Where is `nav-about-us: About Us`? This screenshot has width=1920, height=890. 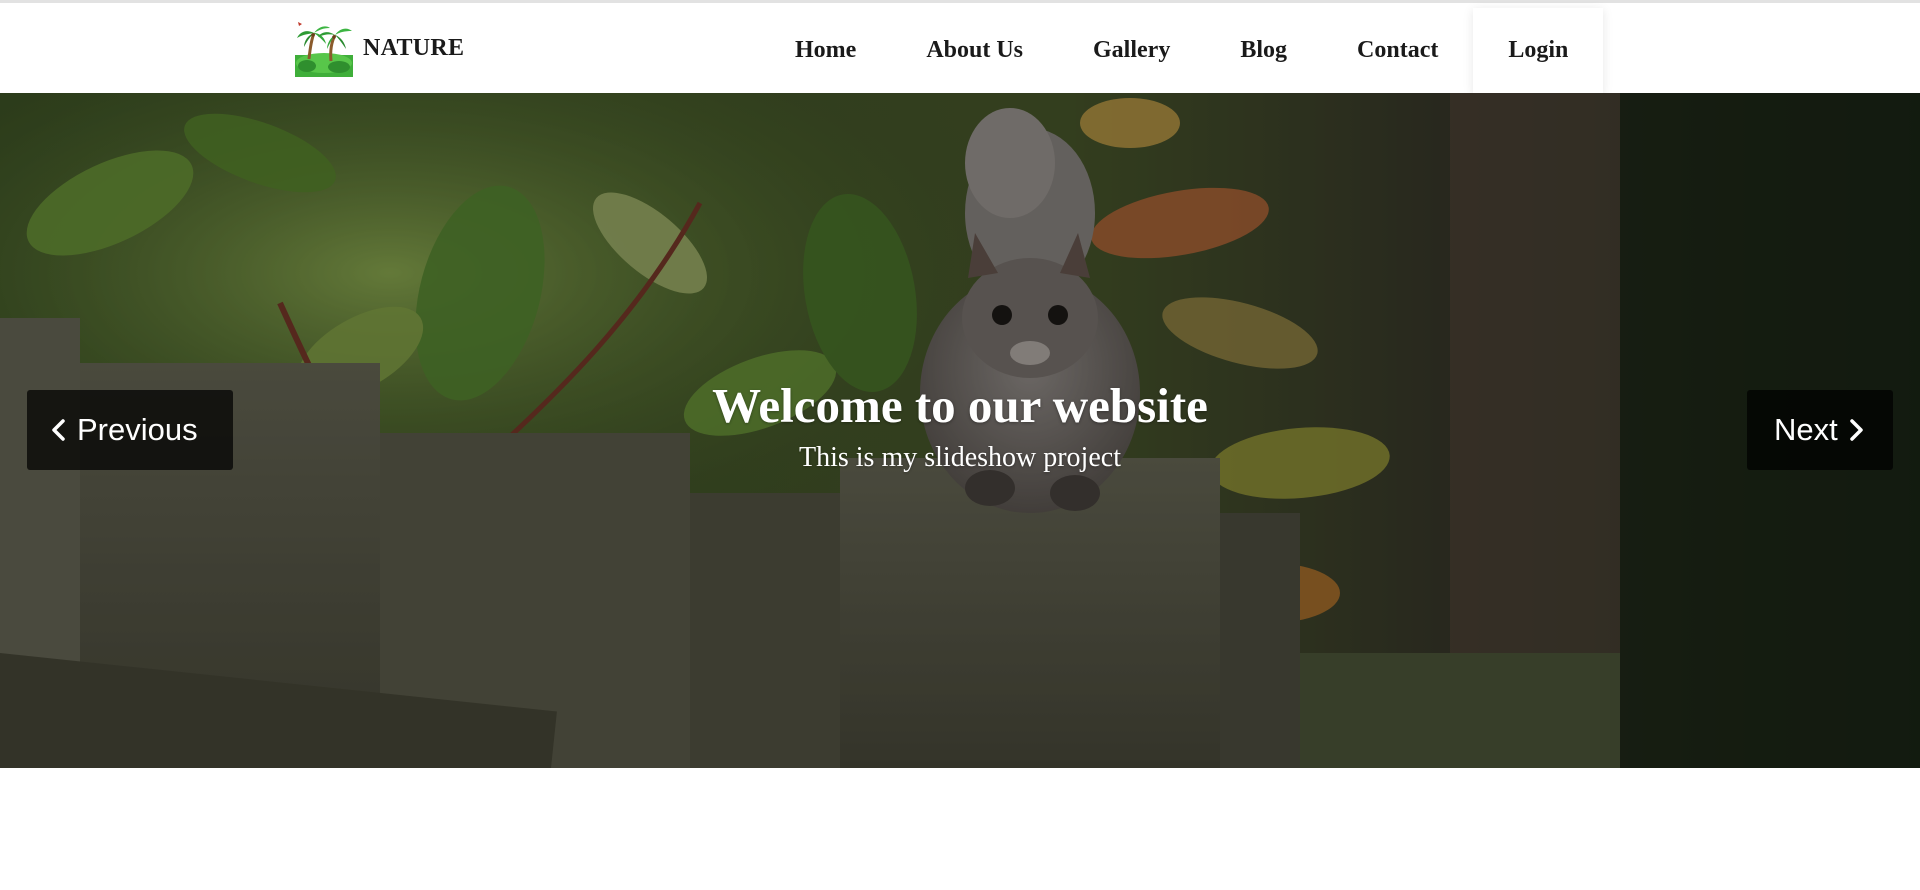
nav-about-us: About Us is located at coordinates (974, 50).